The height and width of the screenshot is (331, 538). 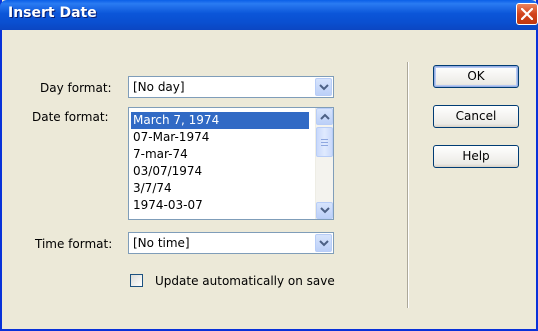 I want to click on chevron-up-icon, so click(x=325, y=116).